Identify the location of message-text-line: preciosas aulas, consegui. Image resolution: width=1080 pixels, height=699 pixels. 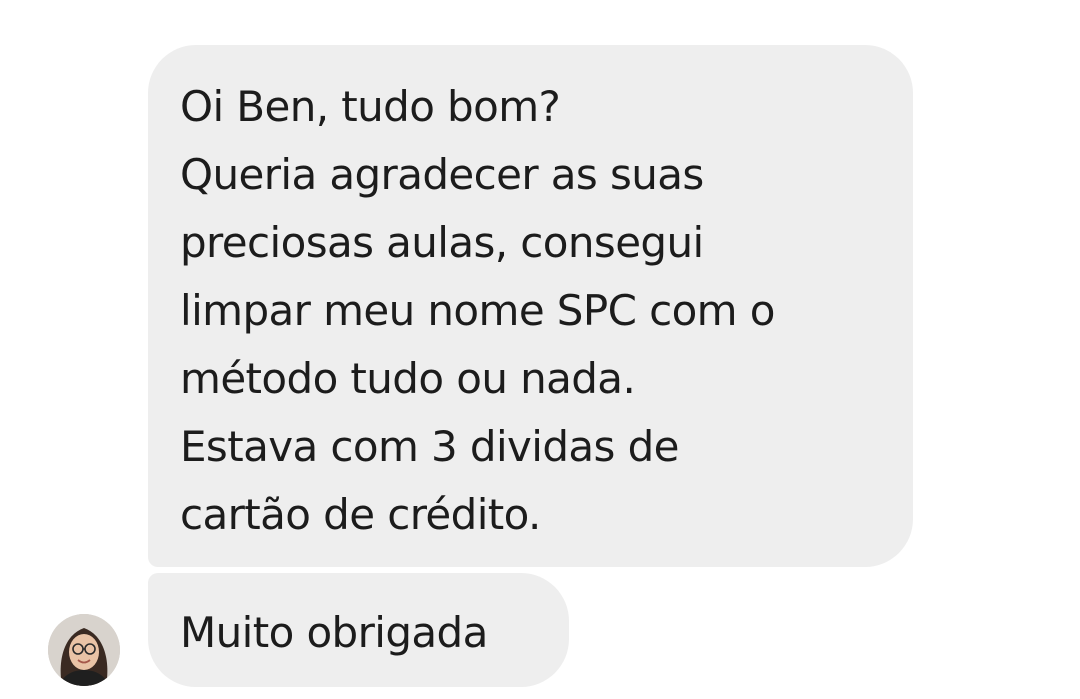
(442, 242).